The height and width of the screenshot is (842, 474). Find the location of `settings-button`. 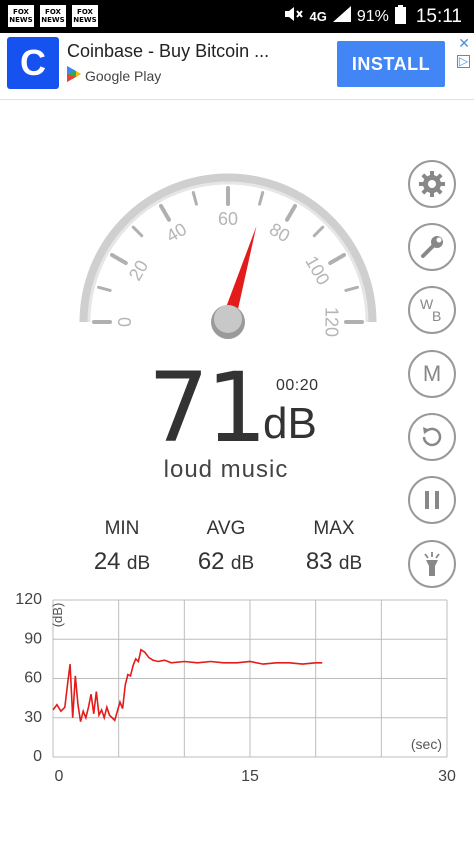

settings-button is located at coordinates (432, 184).